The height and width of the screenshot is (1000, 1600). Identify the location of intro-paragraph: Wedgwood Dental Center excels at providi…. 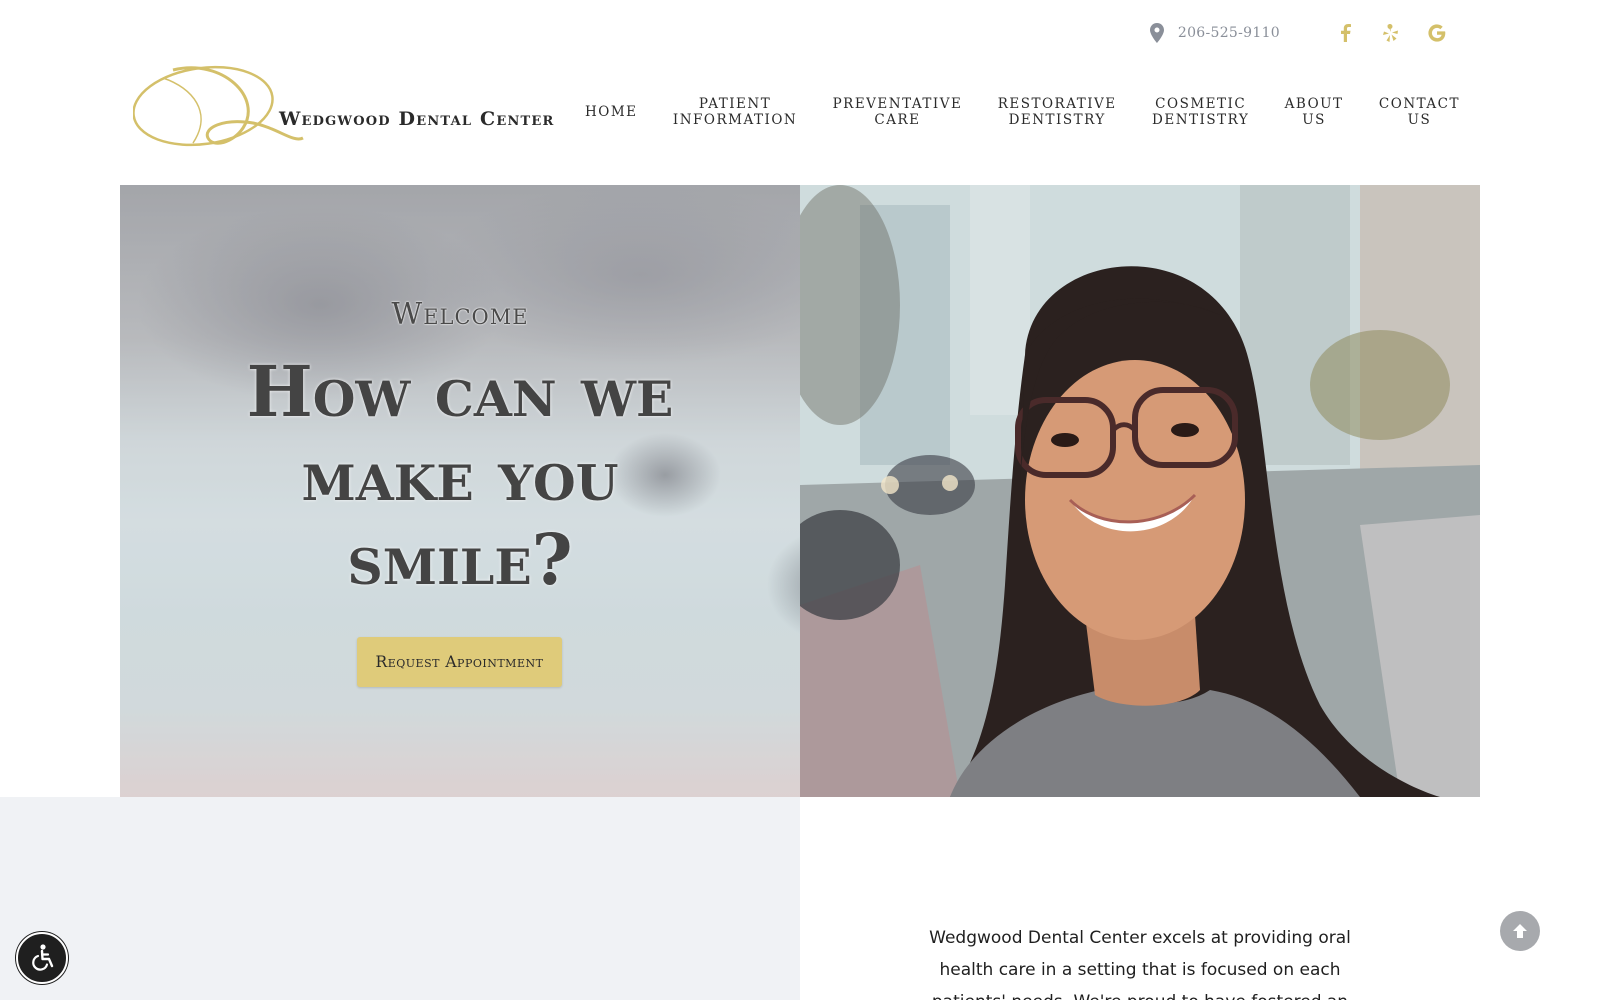
(1140, 964).